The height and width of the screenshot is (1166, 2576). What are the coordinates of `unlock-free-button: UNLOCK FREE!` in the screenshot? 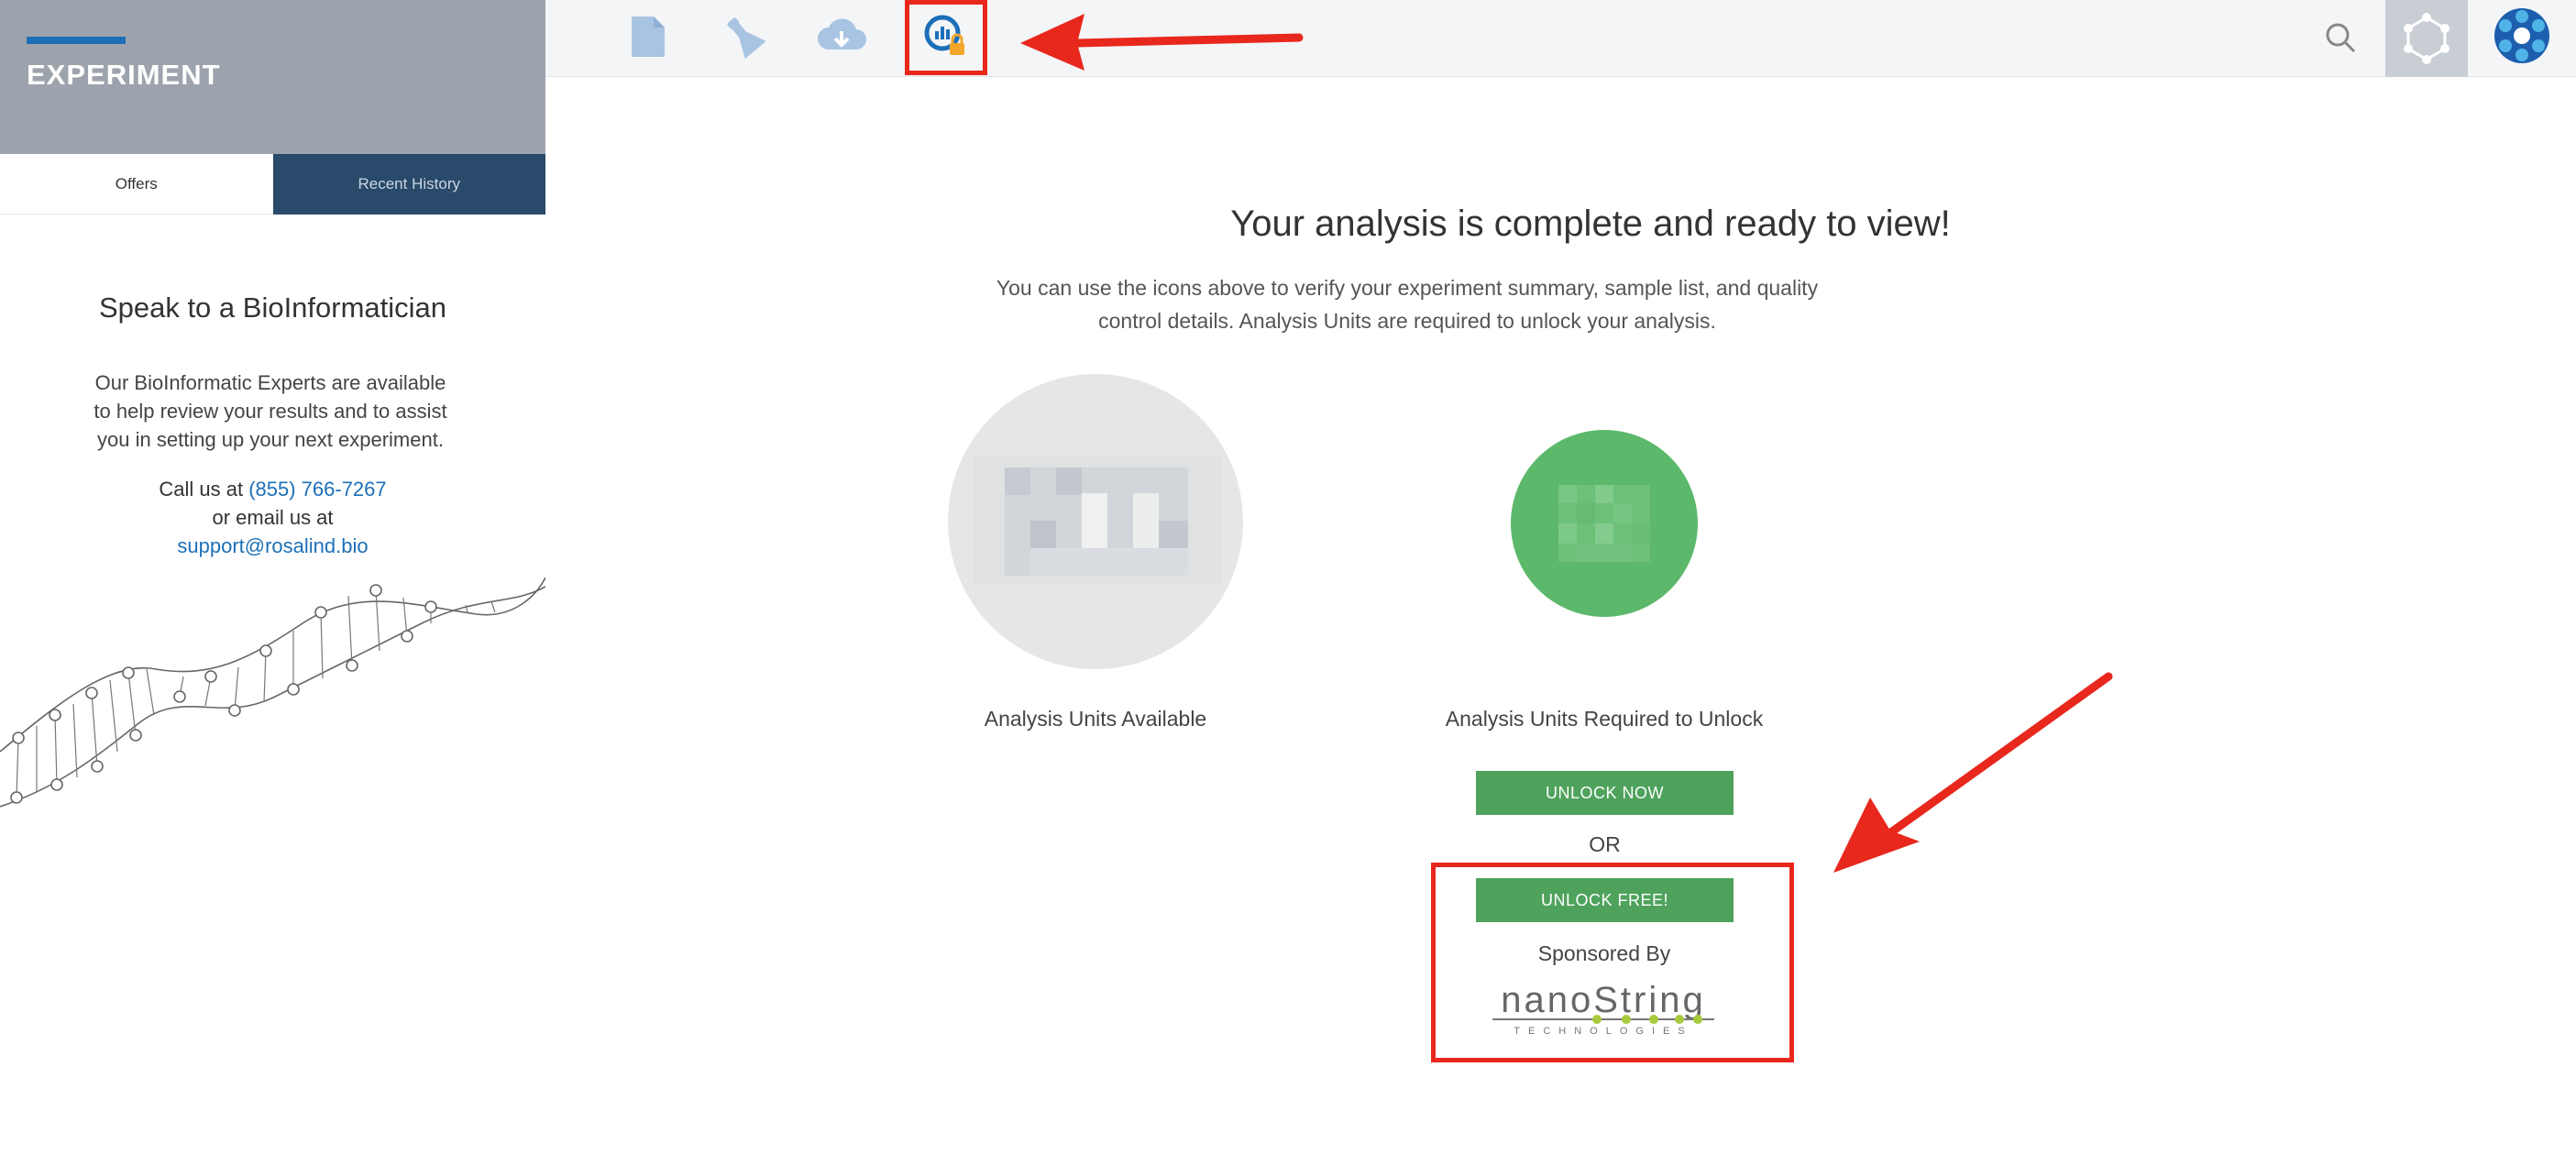 It's located at (1605, 900).